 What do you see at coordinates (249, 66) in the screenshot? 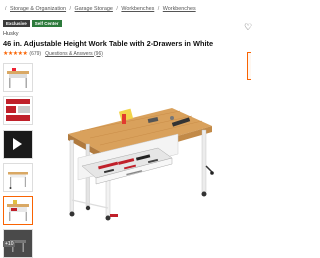
I see `side-panel-tab` at bounding box center [249, 66].